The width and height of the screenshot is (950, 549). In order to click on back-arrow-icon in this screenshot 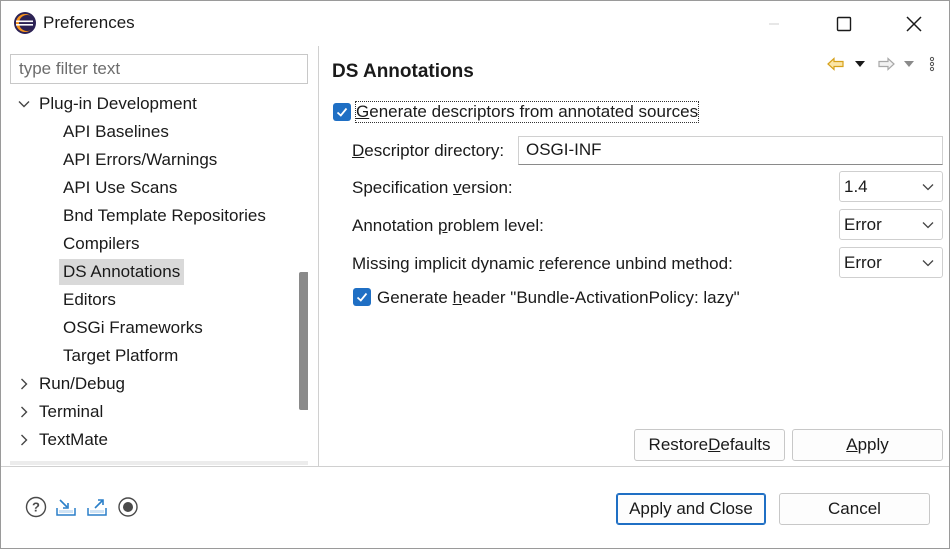, I will do `click(836, 64)`.